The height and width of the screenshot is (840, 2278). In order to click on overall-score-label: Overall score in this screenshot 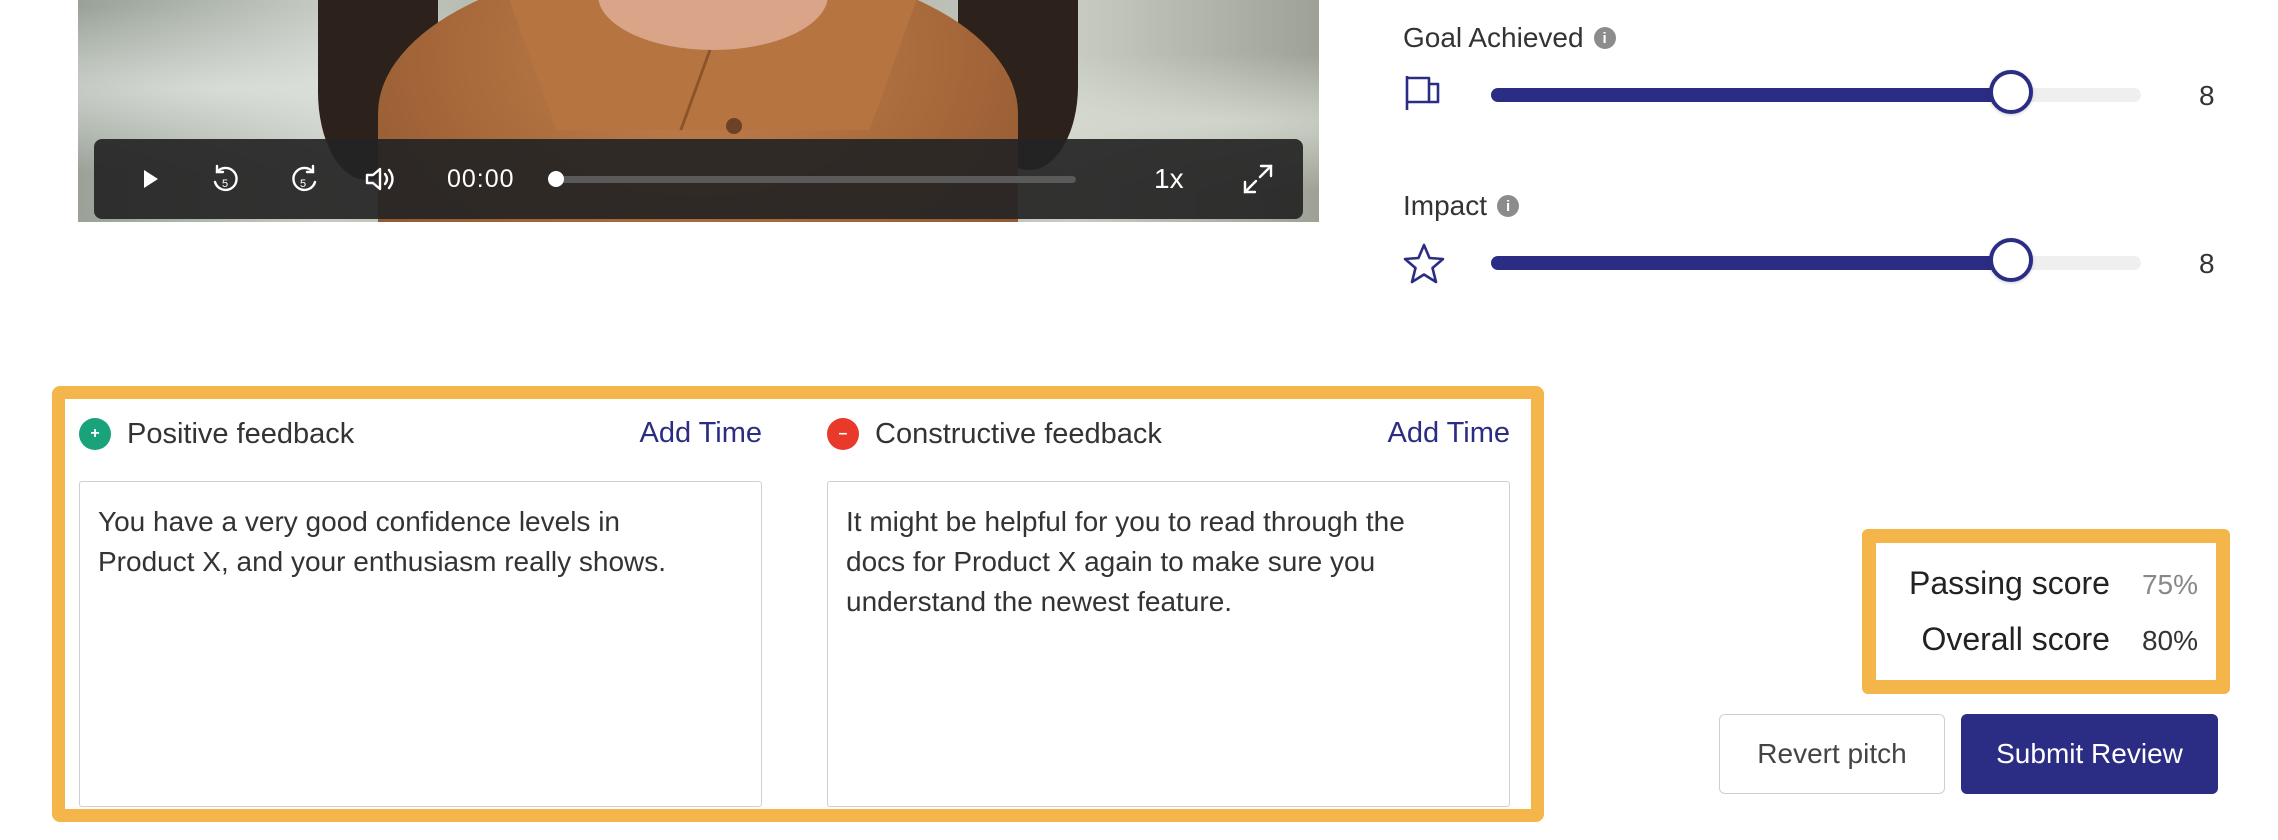, I will do `click(2015, 639)`.